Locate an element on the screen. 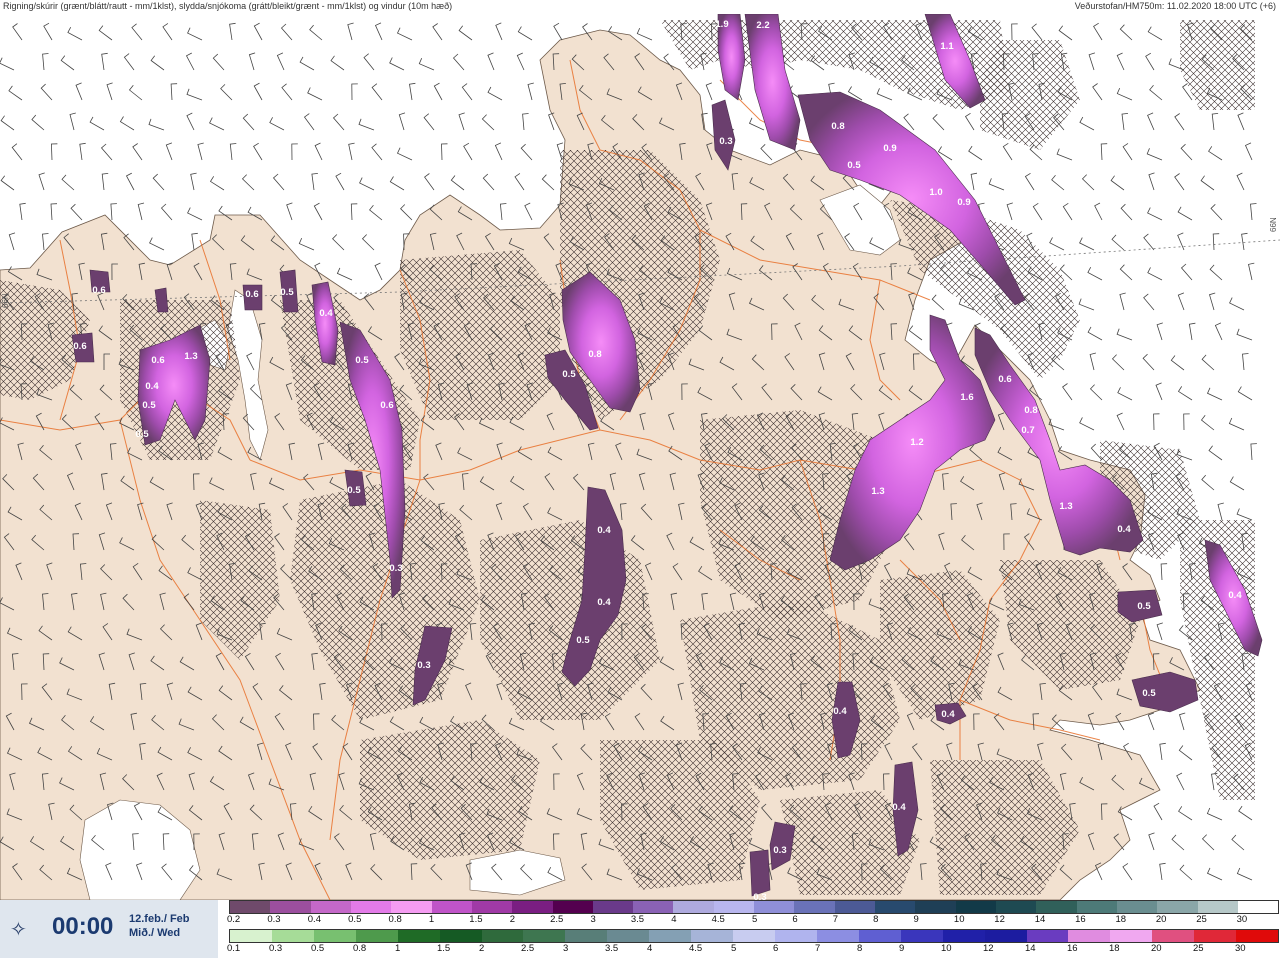 This screenshot has width=1280, height=958. snow-scale-bar is located at coordinates (754, 907).